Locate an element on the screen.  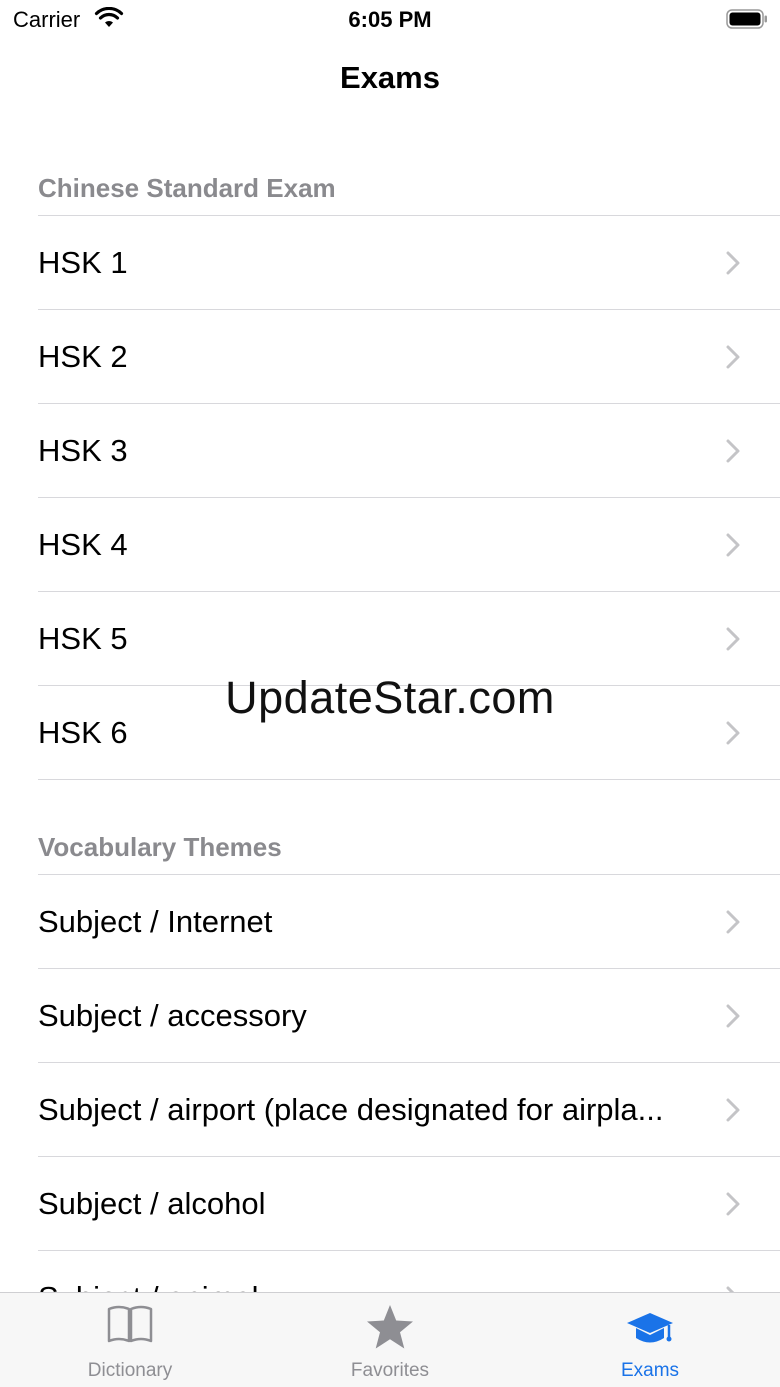
tab-favorites: Favorites is located at coordinates (390, 1340).